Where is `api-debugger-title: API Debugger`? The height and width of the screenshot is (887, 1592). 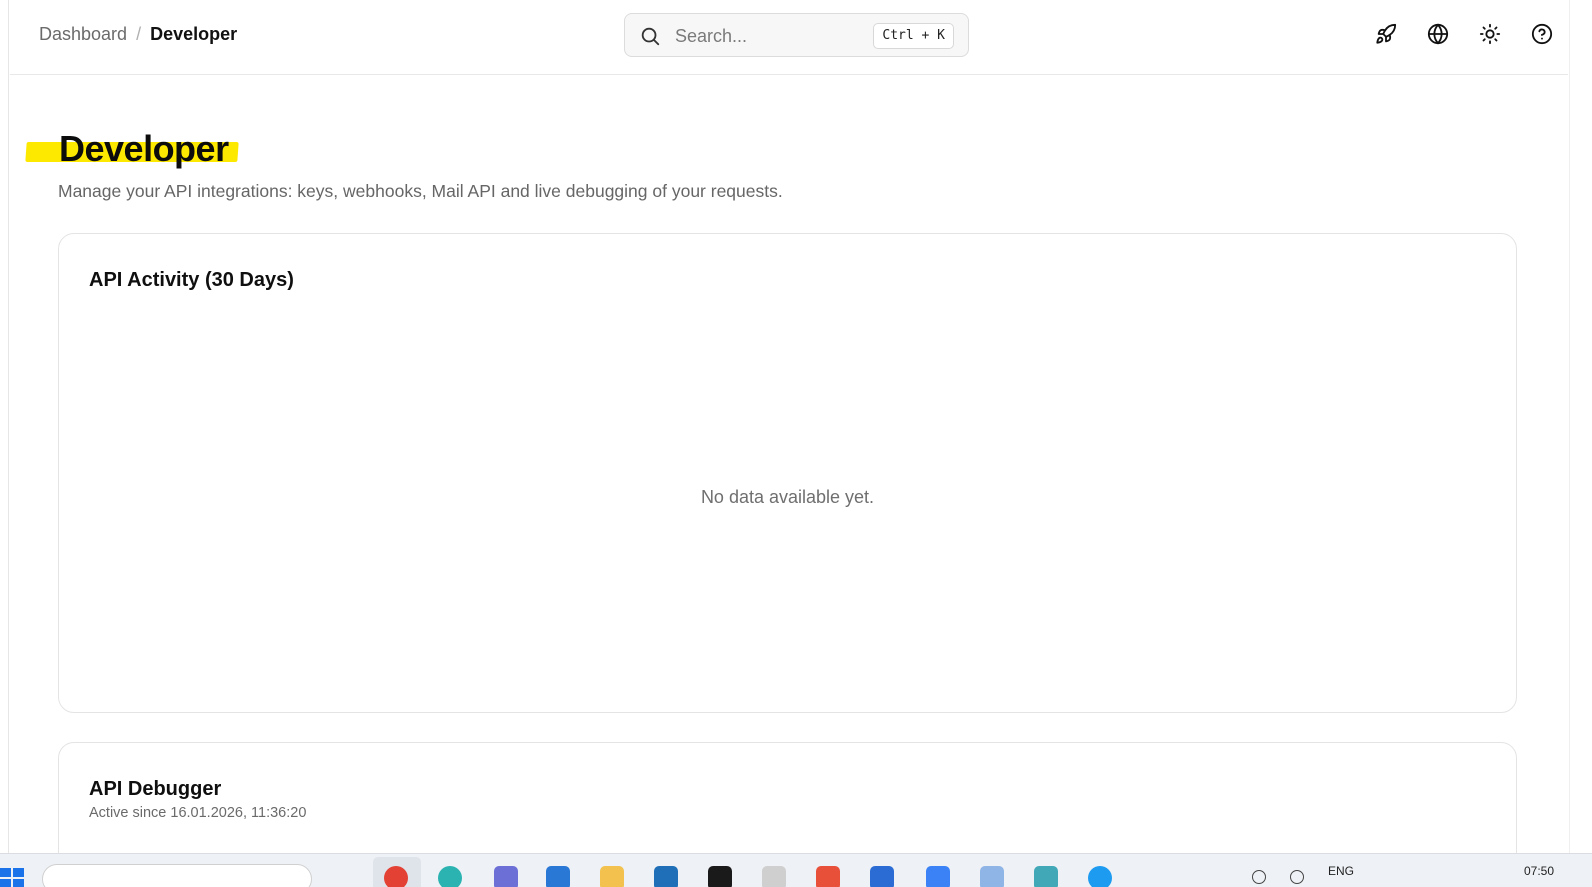 api-debugger-title: API Debugger is located at coordinates (155, 789).